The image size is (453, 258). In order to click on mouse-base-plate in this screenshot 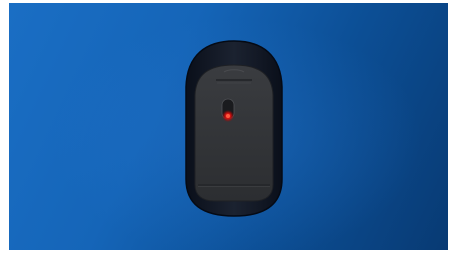, I will do `click(234, 133)`.